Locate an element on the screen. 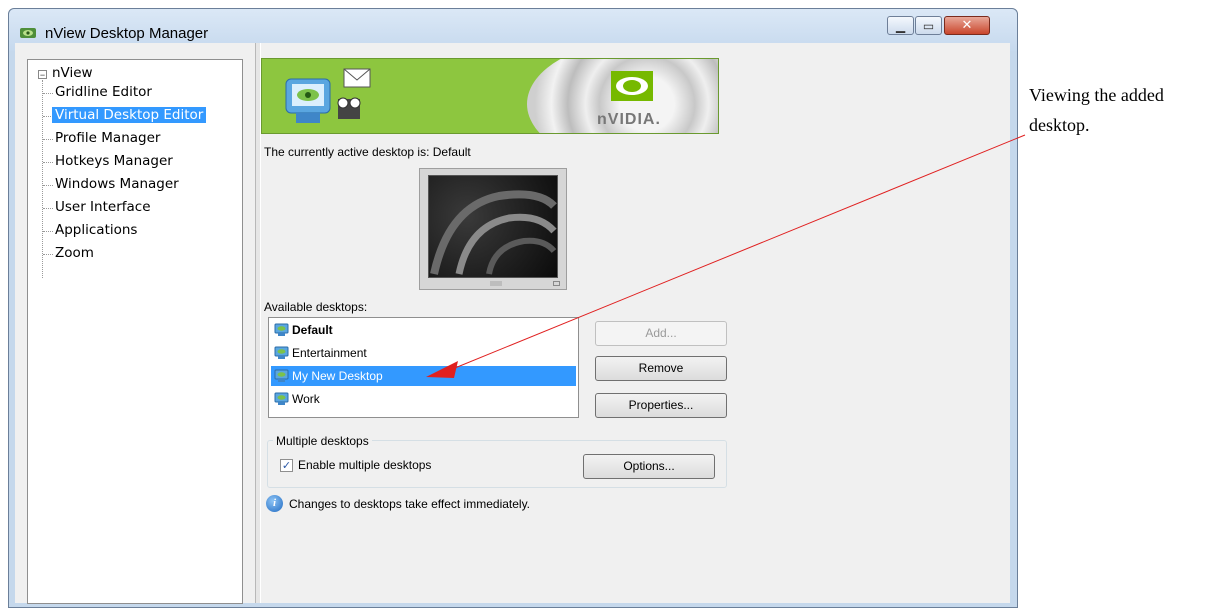 Image resolution: width=1228 pixels, height=608 pixels. list-item: Work is located at coordinates (423, 399).